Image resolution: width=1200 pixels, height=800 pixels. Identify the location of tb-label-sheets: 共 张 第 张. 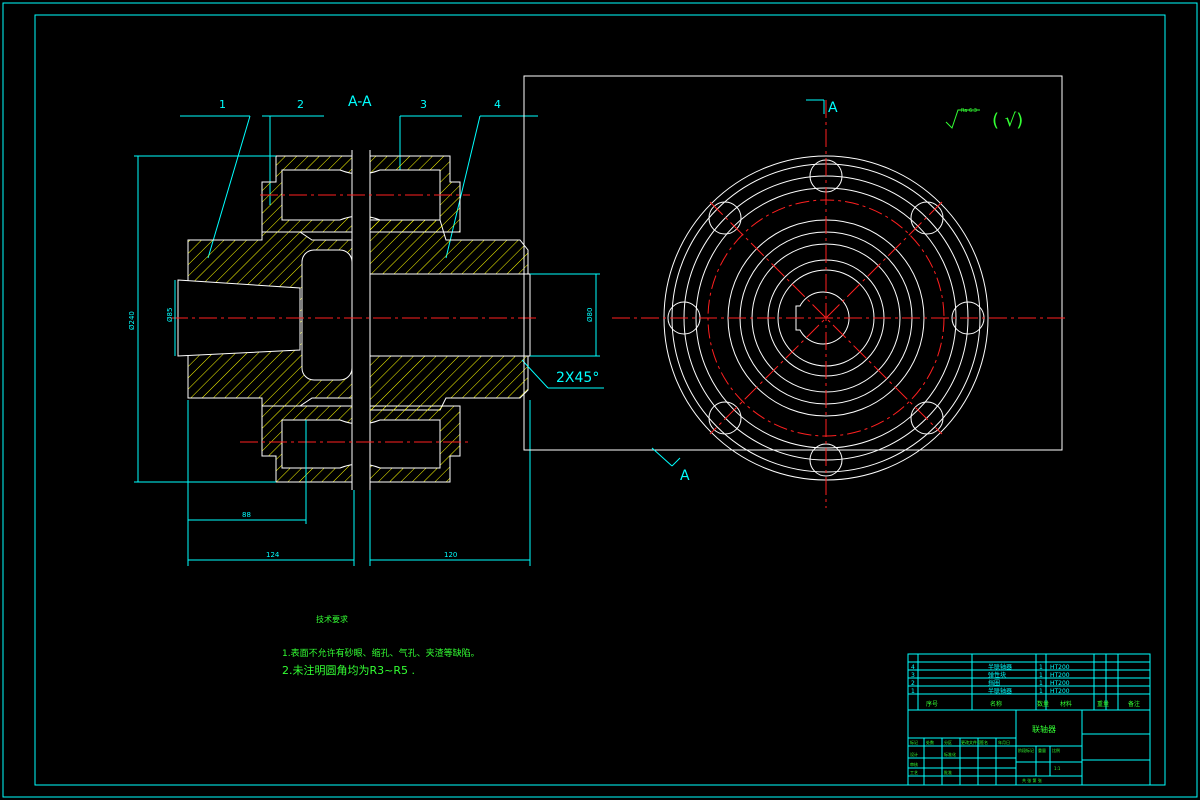
(1032, 780).